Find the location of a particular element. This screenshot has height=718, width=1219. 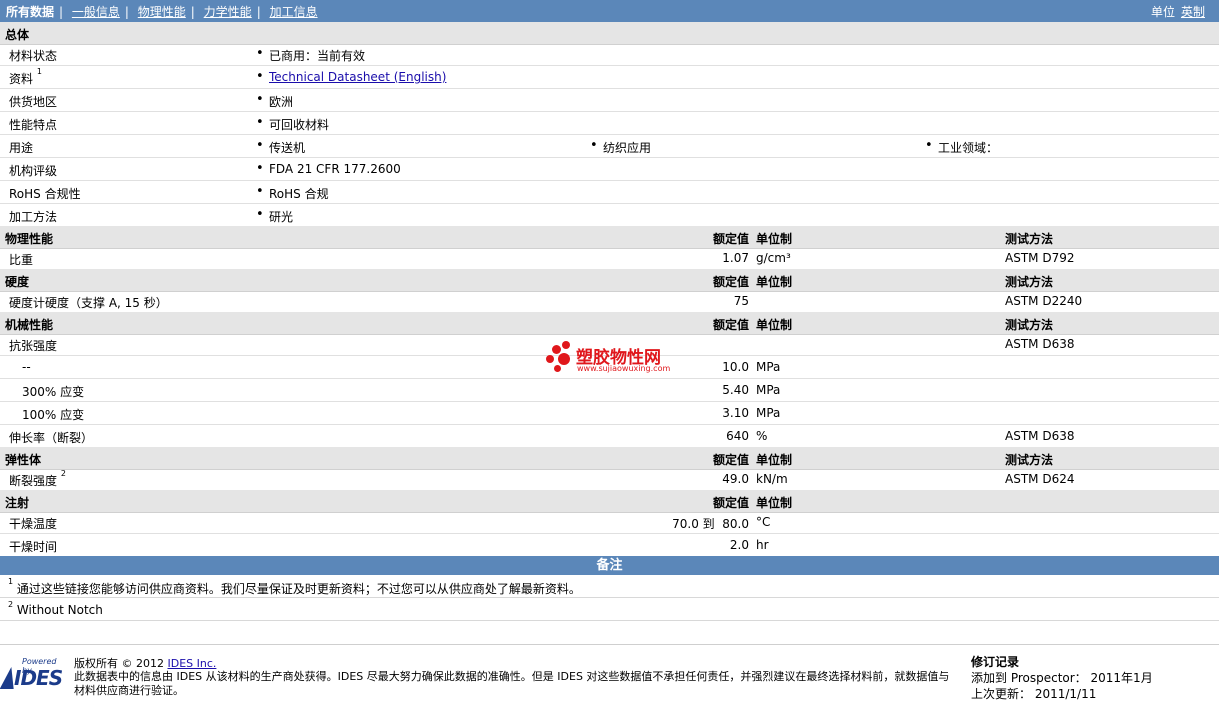

general-row: 机构评级 • FDA 21 CFR 177.2600 is located at coordinates (609, 169).